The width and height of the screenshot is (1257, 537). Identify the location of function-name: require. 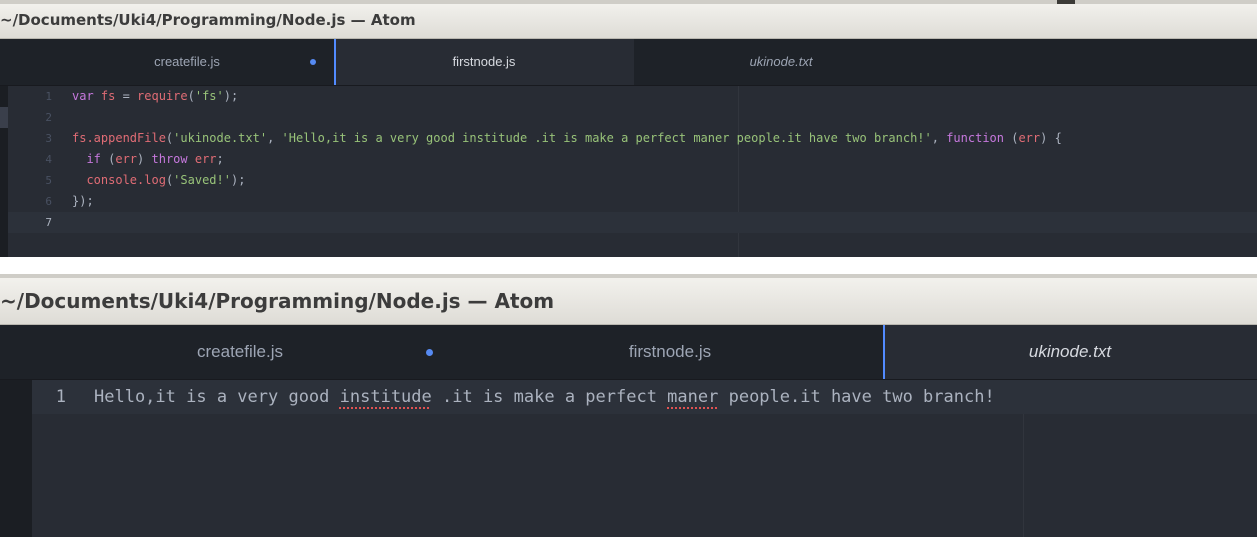
(162, 96).